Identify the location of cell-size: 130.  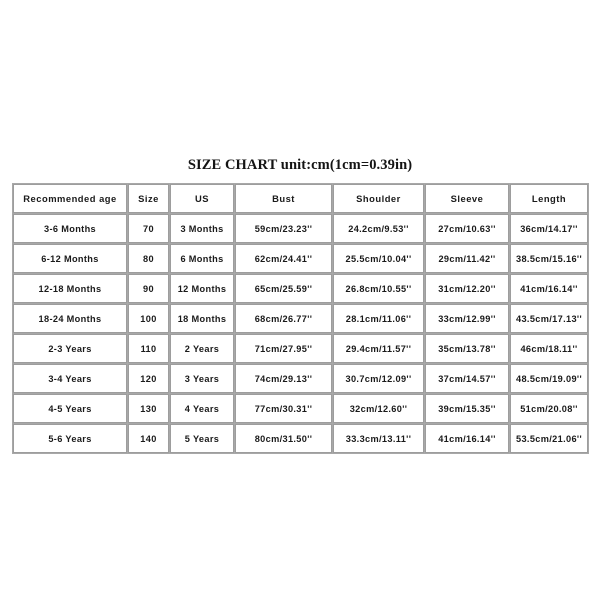
(148, 408).